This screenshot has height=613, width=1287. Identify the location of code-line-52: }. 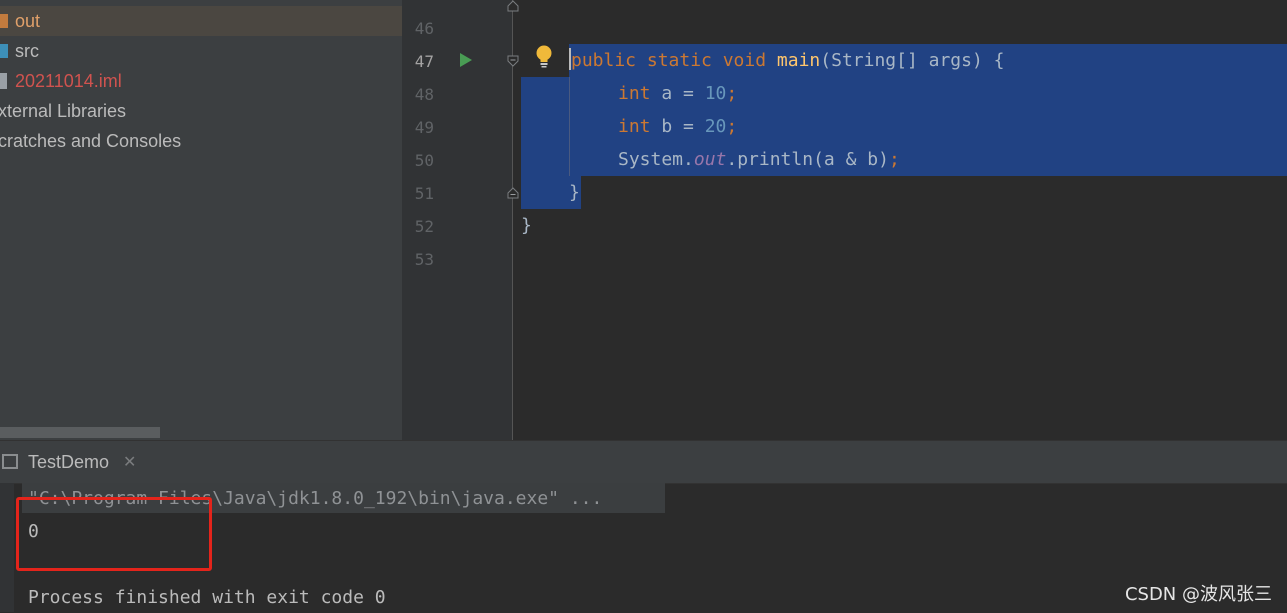
(526, 225).